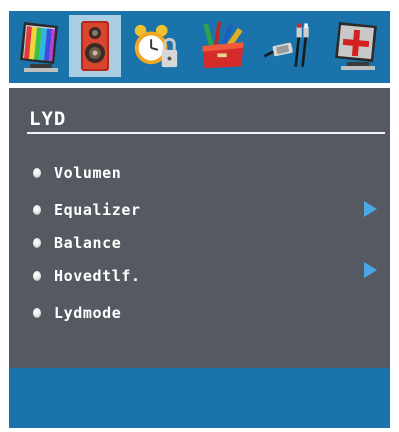 Image resolution: width=399 pixels, height=432 pixels. I want to click on menu-item-label: Volumen, so click(88, 173).